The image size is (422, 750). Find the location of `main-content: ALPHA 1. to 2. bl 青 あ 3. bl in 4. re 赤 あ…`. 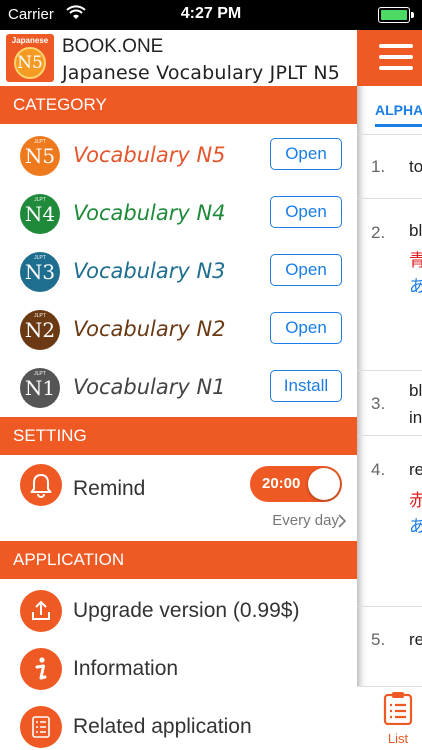

main-content: ALPHA 1. to 2. bl 青 あ 3. bl in 4. re 赤 あ… is located at coordinates (389, 390).